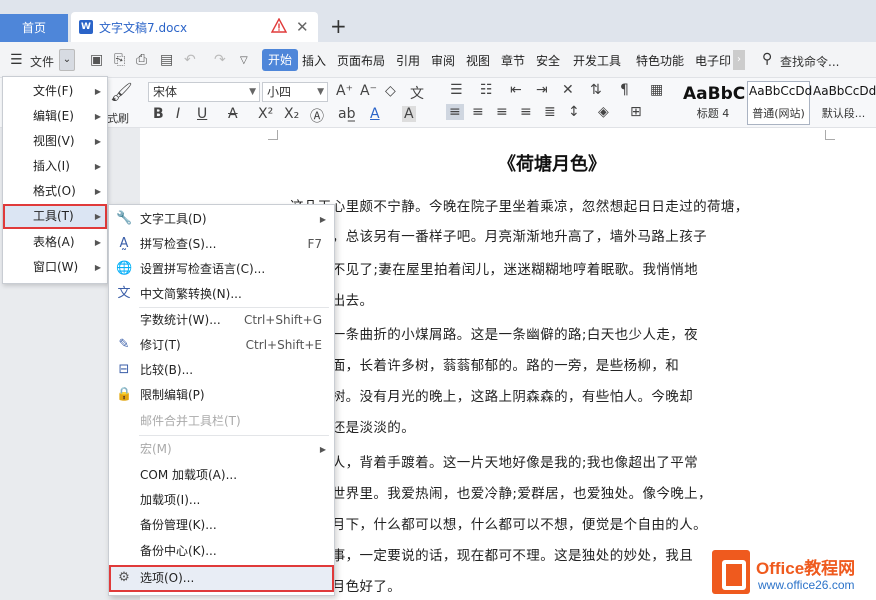 This screenshot has height=600, width=876. What do you see at coordinates (542, 90) in the screenshot?
I see `indent-icon: ⇥` at bounding box center [542, 90].